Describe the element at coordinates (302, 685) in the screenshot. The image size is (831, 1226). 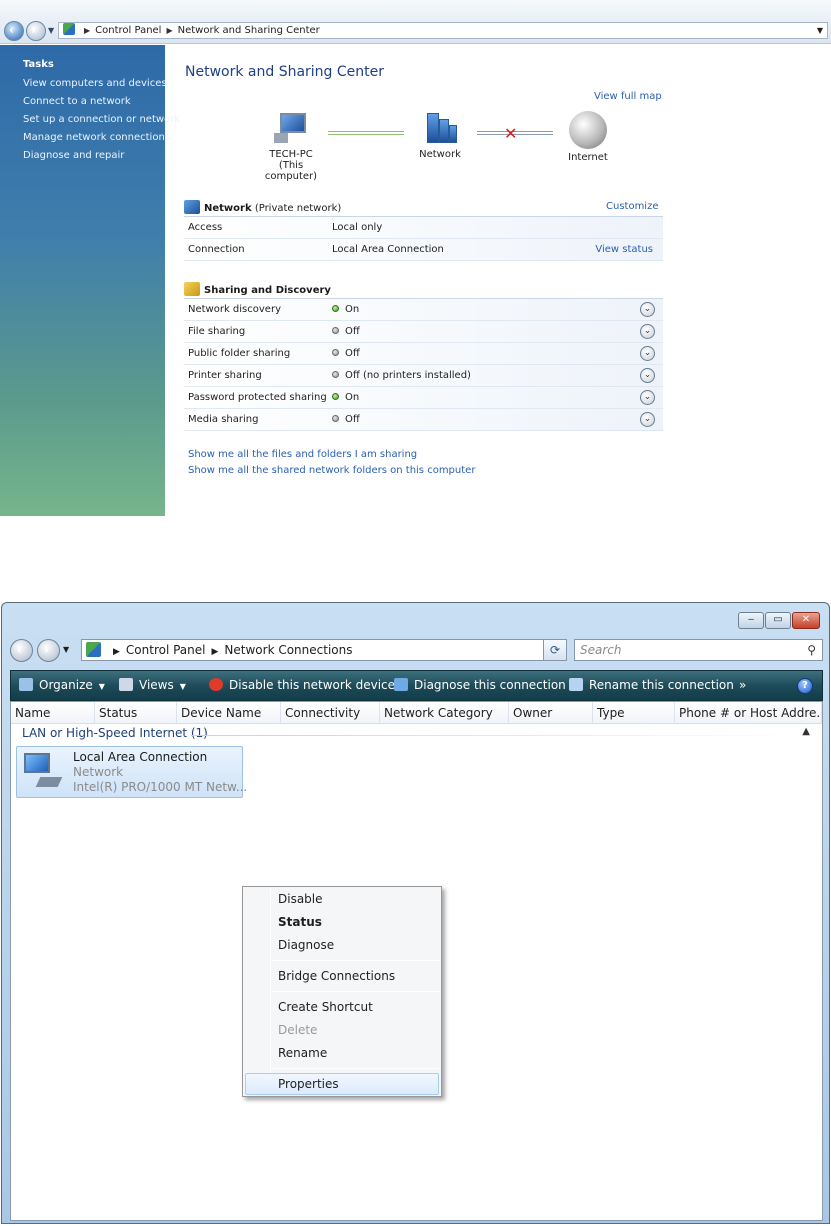
I see `disable-device-button: Disable this network device` at that location.